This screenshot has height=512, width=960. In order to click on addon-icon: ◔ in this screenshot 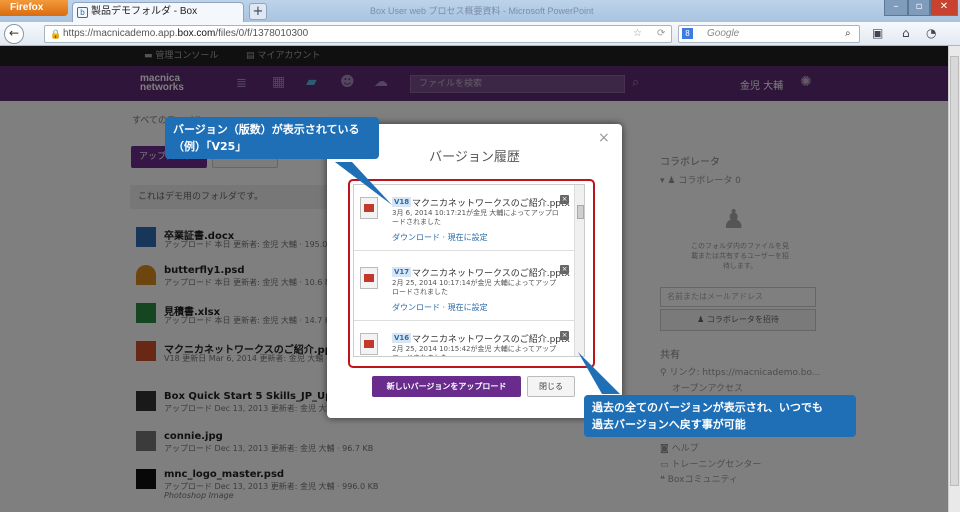, I will do `click(931, 33)`.